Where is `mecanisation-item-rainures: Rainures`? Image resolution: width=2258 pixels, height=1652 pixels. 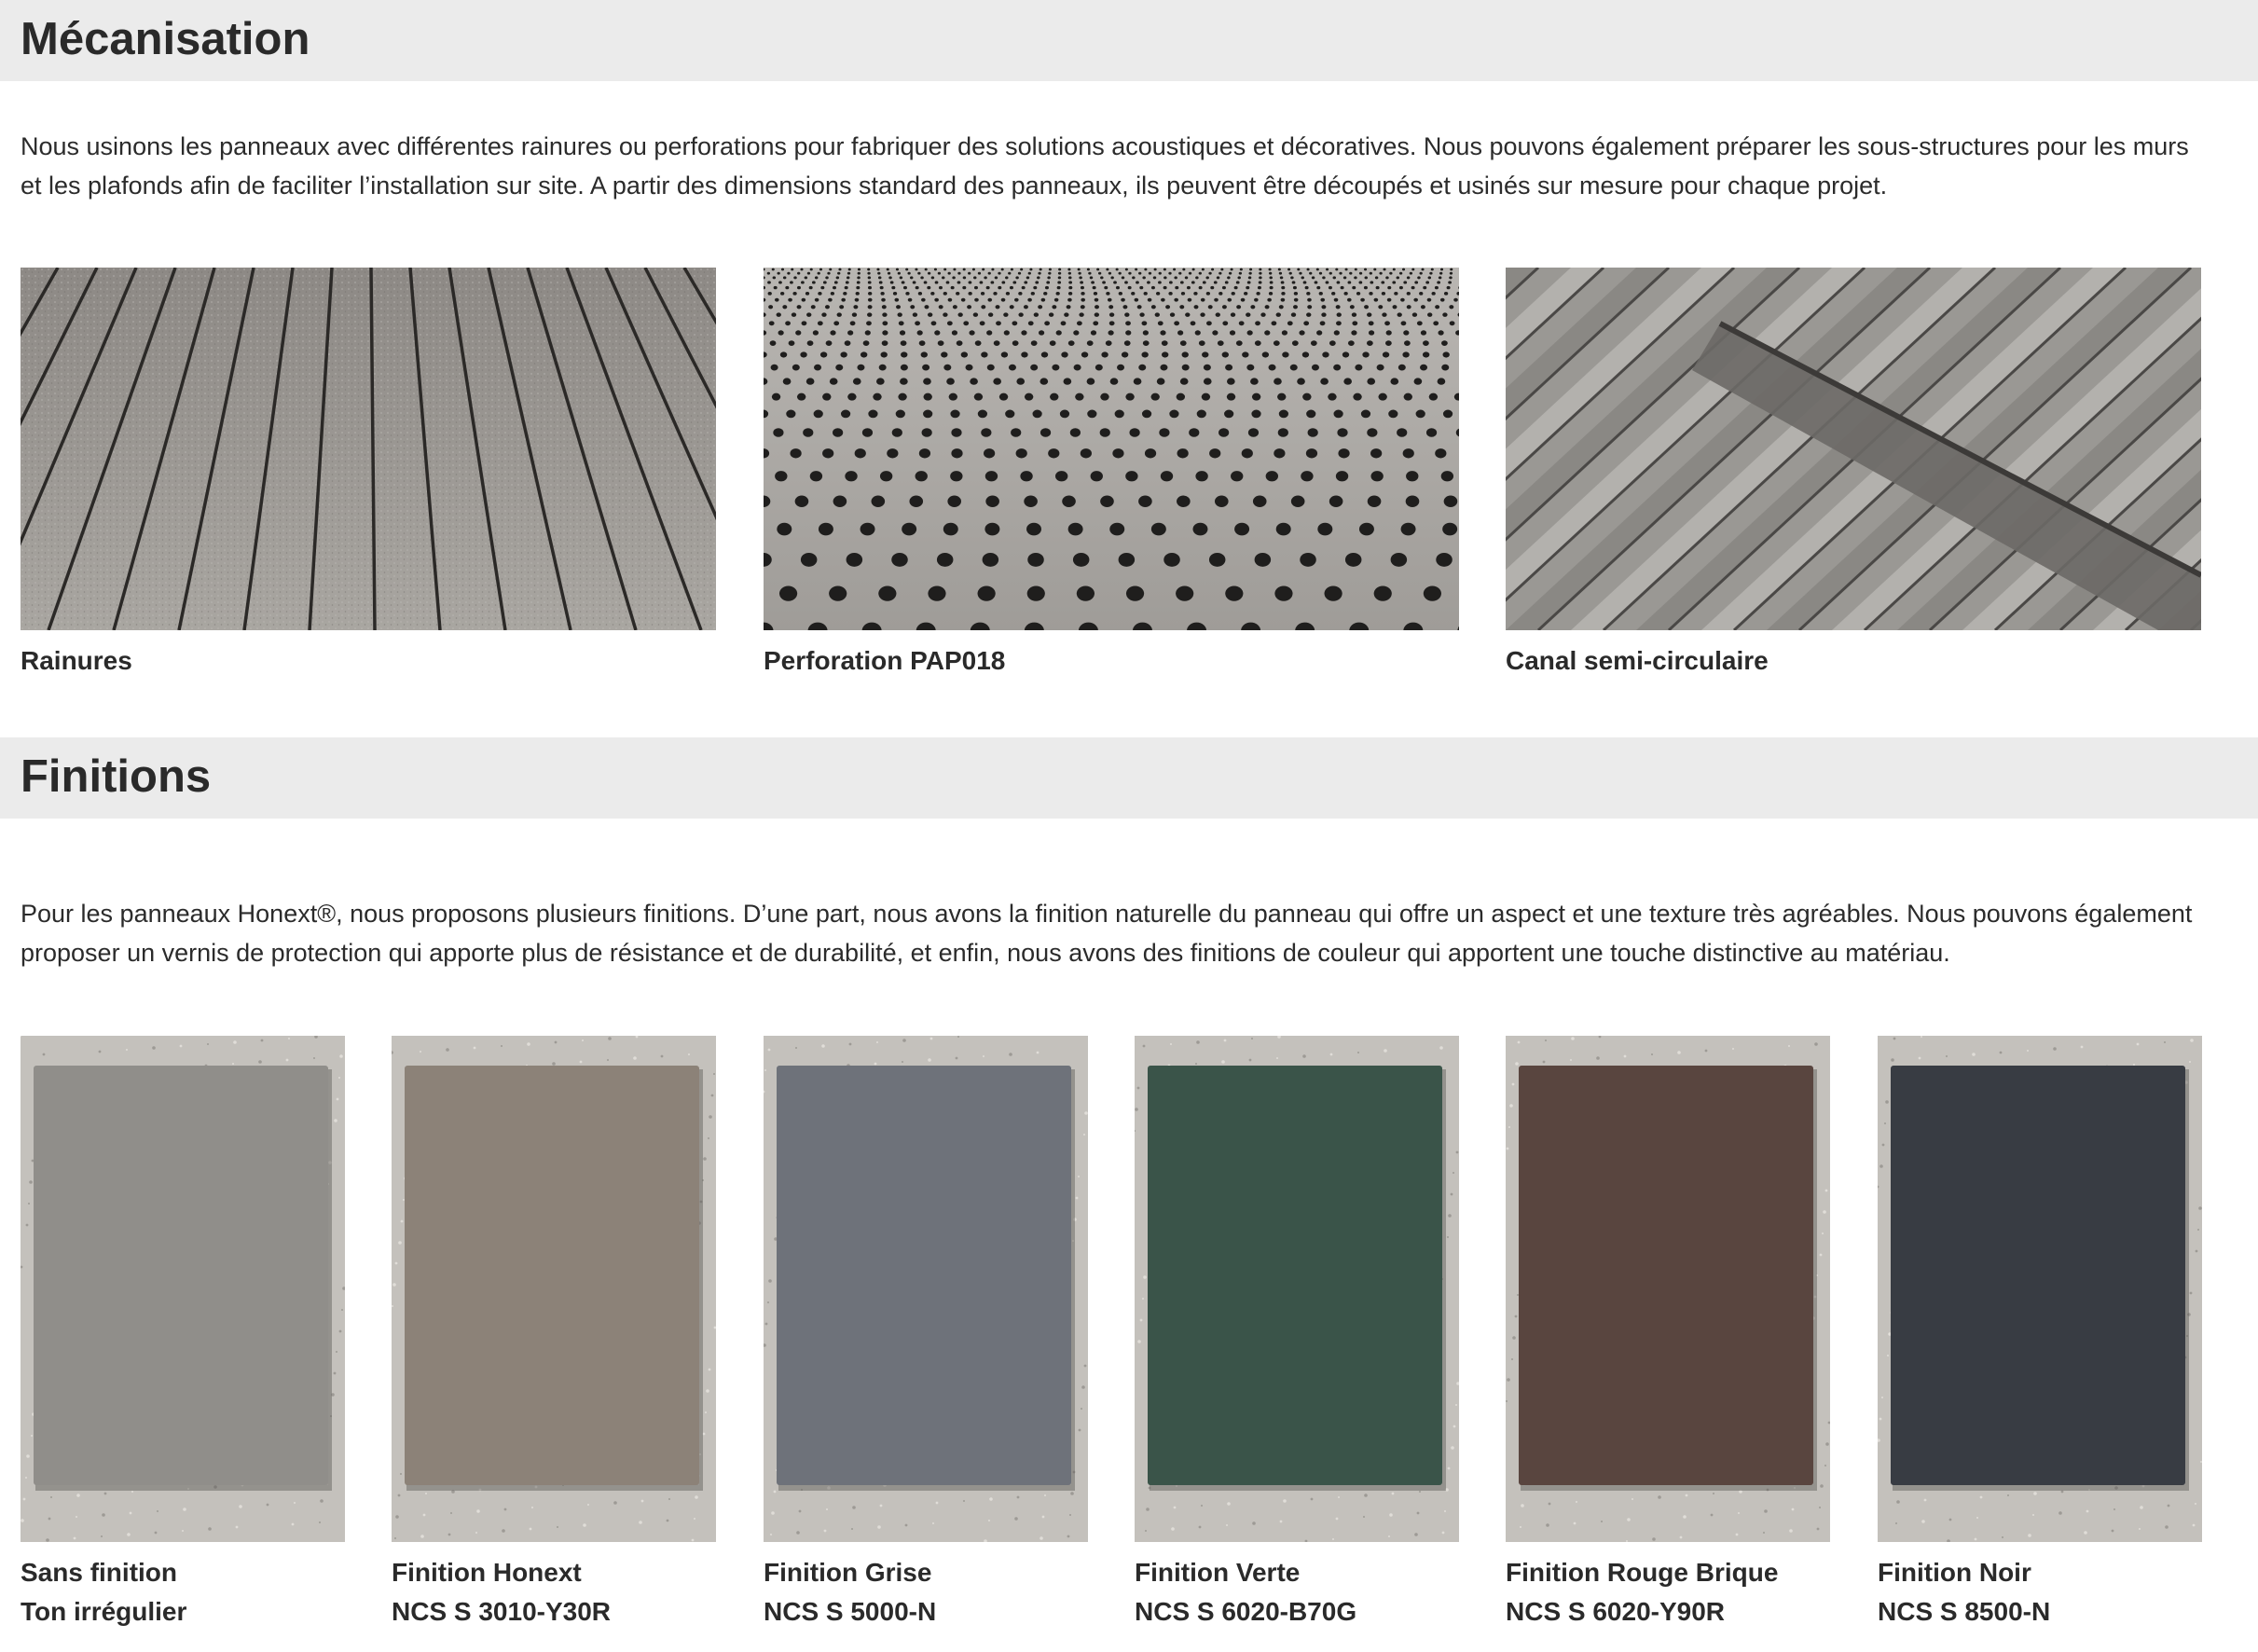
mecanisation-item-rainures: Rainures is located at coordinates (368, 473).